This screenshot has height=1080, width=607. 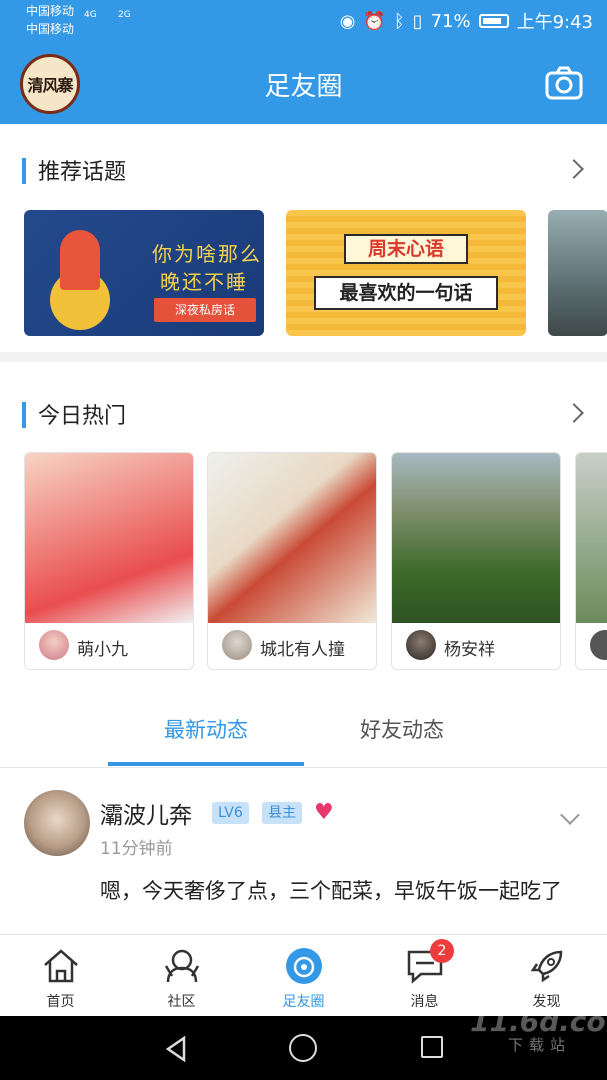 What do you see at coordinates (205, 310) in the screenshot?
I see `topic-button: 深夜私房话` at bounding box center [205, 310].